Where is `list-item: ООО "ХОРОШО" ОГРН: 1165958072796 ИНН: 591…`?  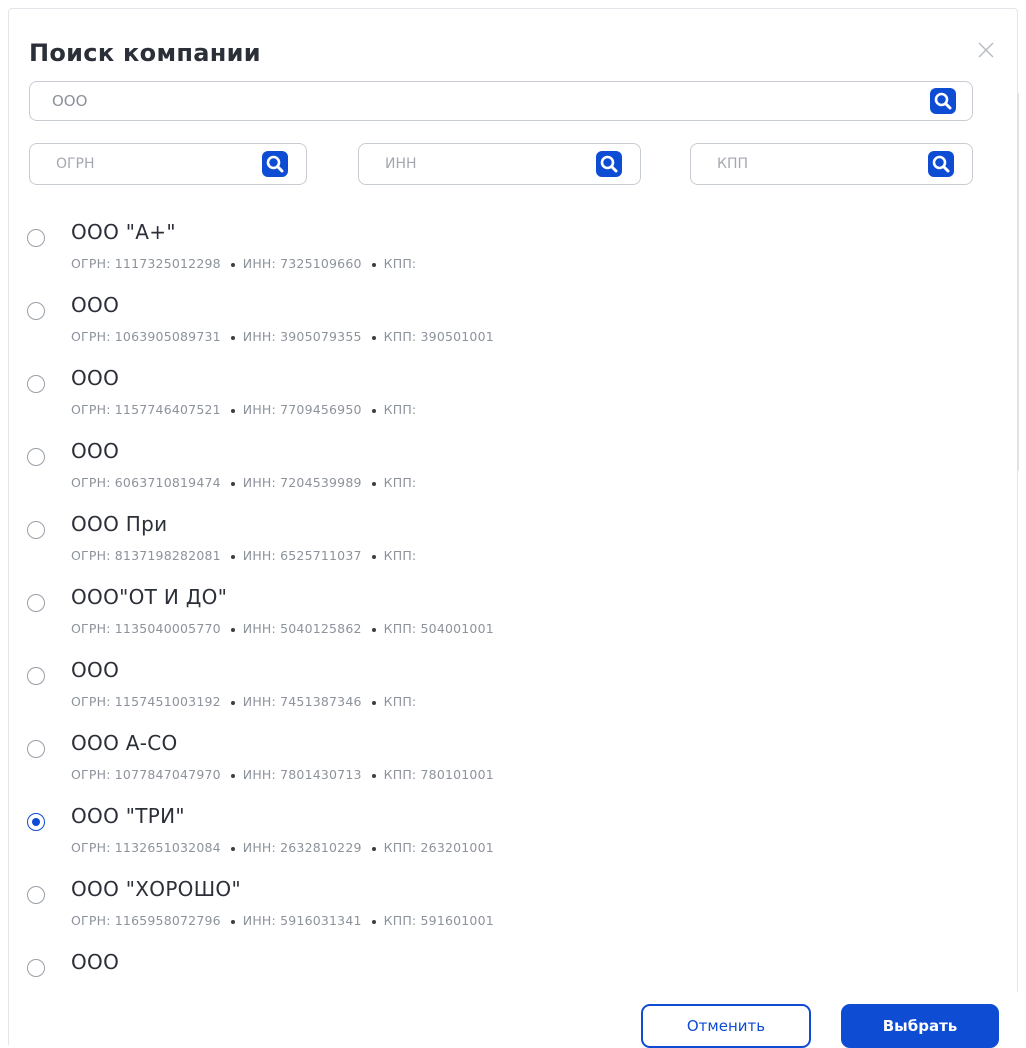 list-item: ООО "ХОРОШО" ОГРН: 1165958072796 ИНН: 591… is located at coordinates (489, 908).